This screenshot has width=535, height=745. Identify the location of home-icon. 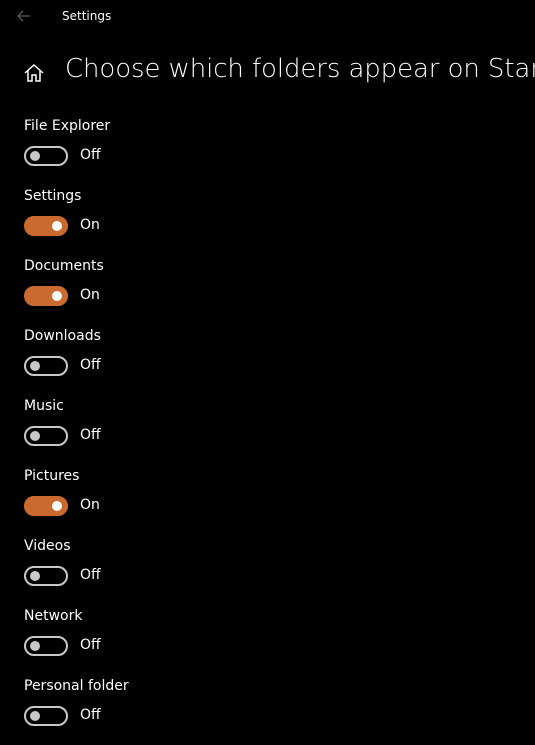
(34, 72).